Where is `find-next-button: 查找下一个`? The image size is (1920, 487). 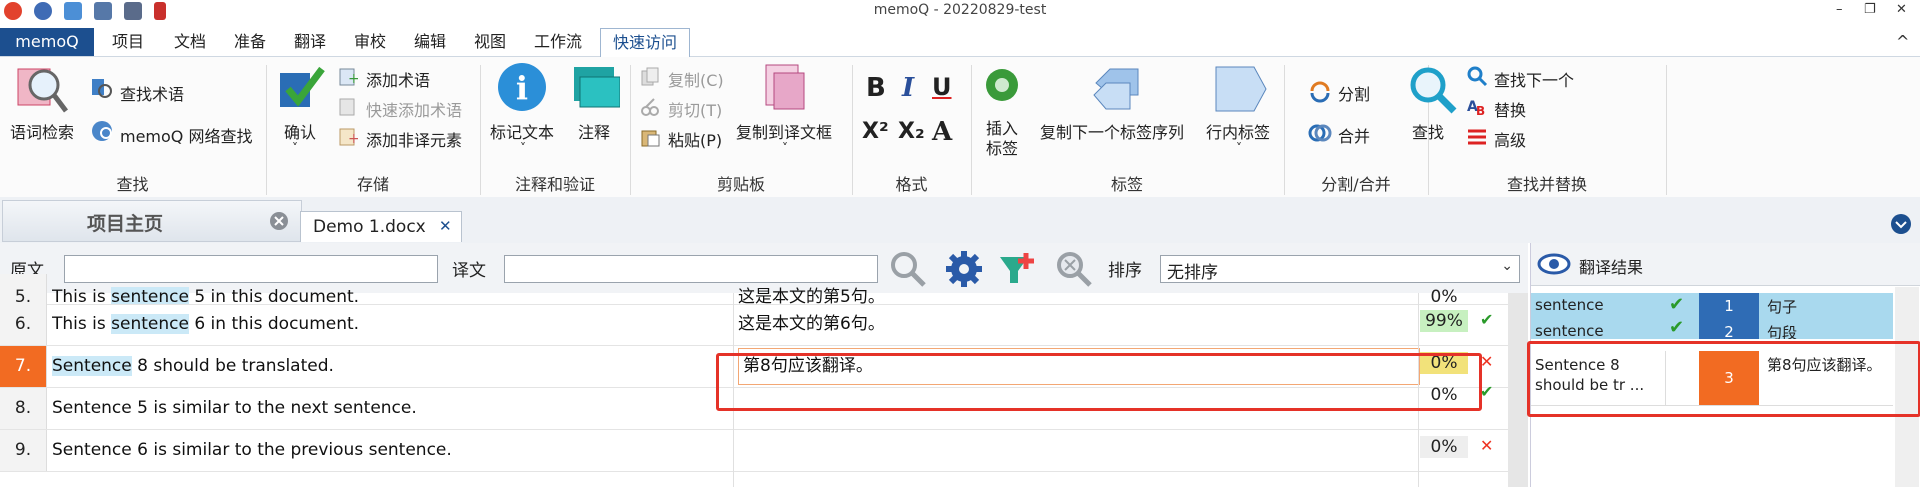 find-next-button: 查找下一个 is located at coordinates (1534, 79).